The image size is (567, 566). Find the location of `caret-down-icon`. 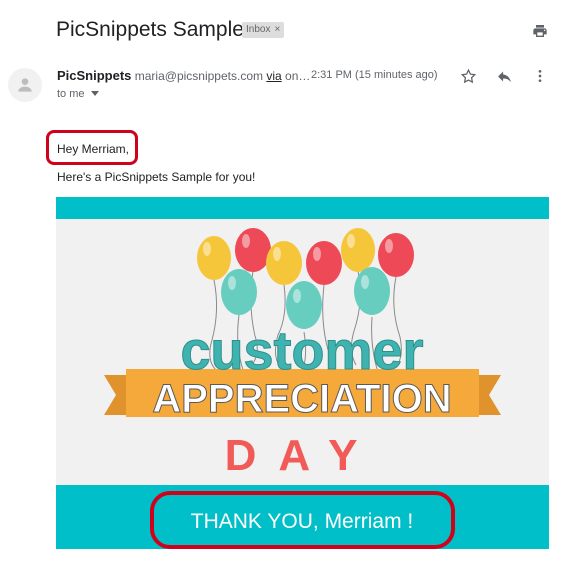

caret-down-icon is located at coordinates (94, 93).